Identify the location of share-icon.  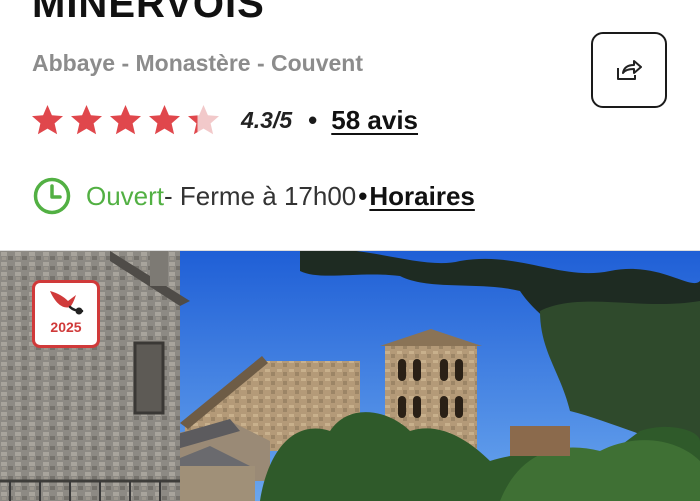
(629, 70).